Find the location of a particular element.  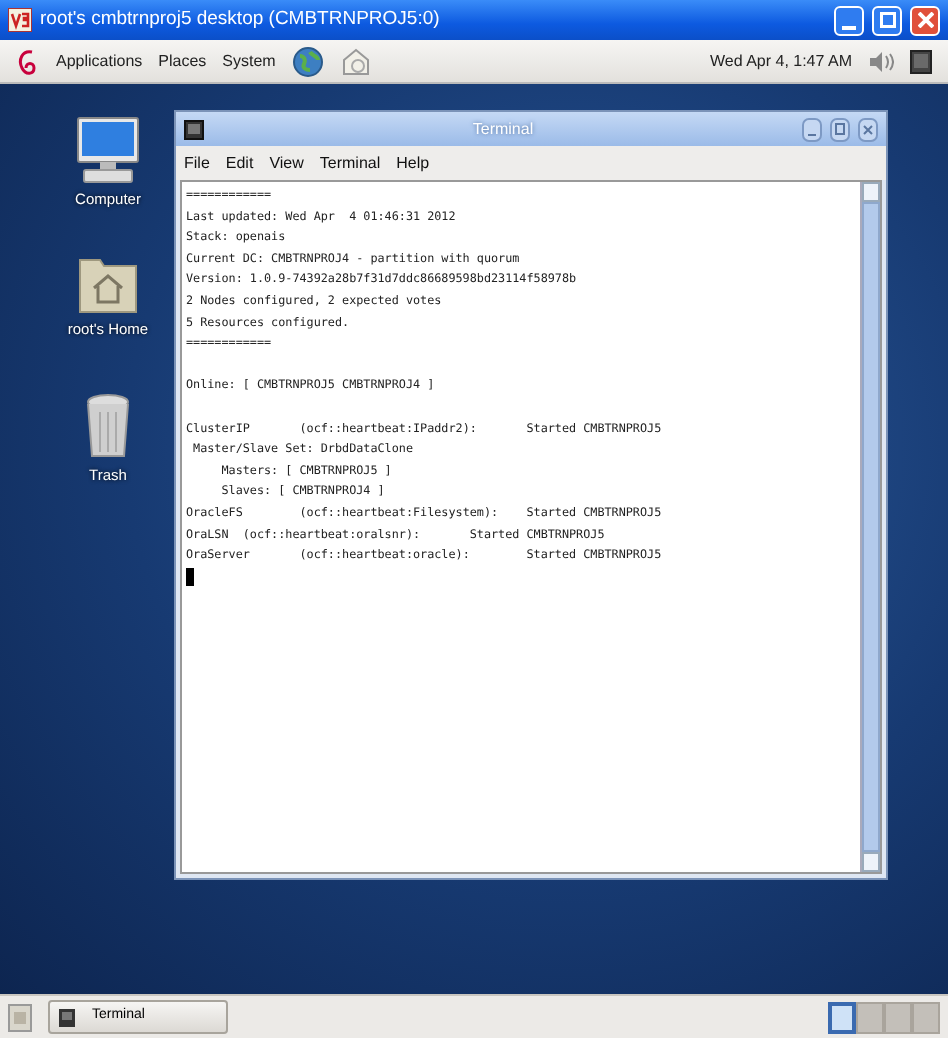

menu-item: Help is located at coordinates (413, 163).